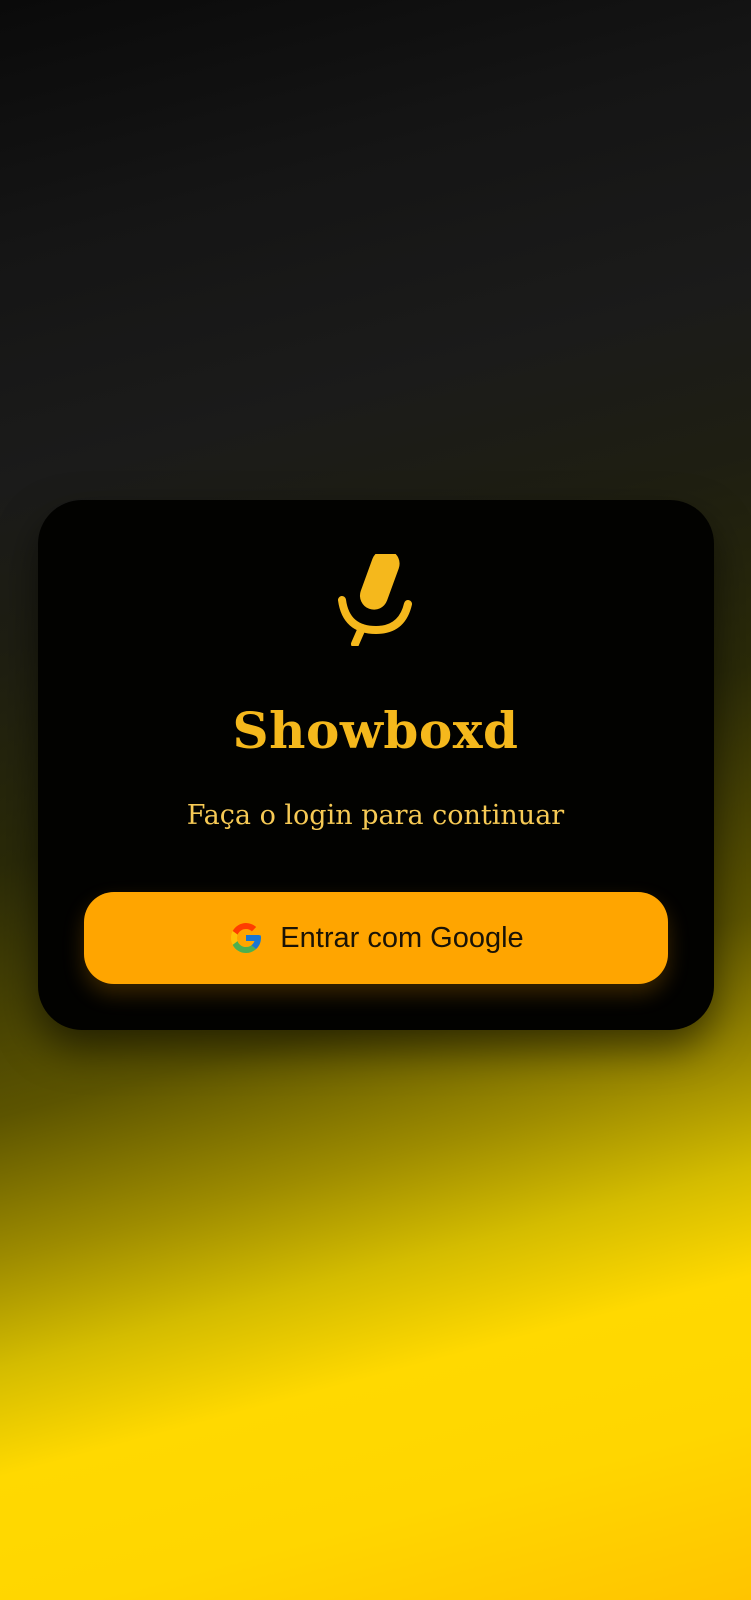  I want to click on login-subtitle: Faça o login para continuar, so click(375, 815).